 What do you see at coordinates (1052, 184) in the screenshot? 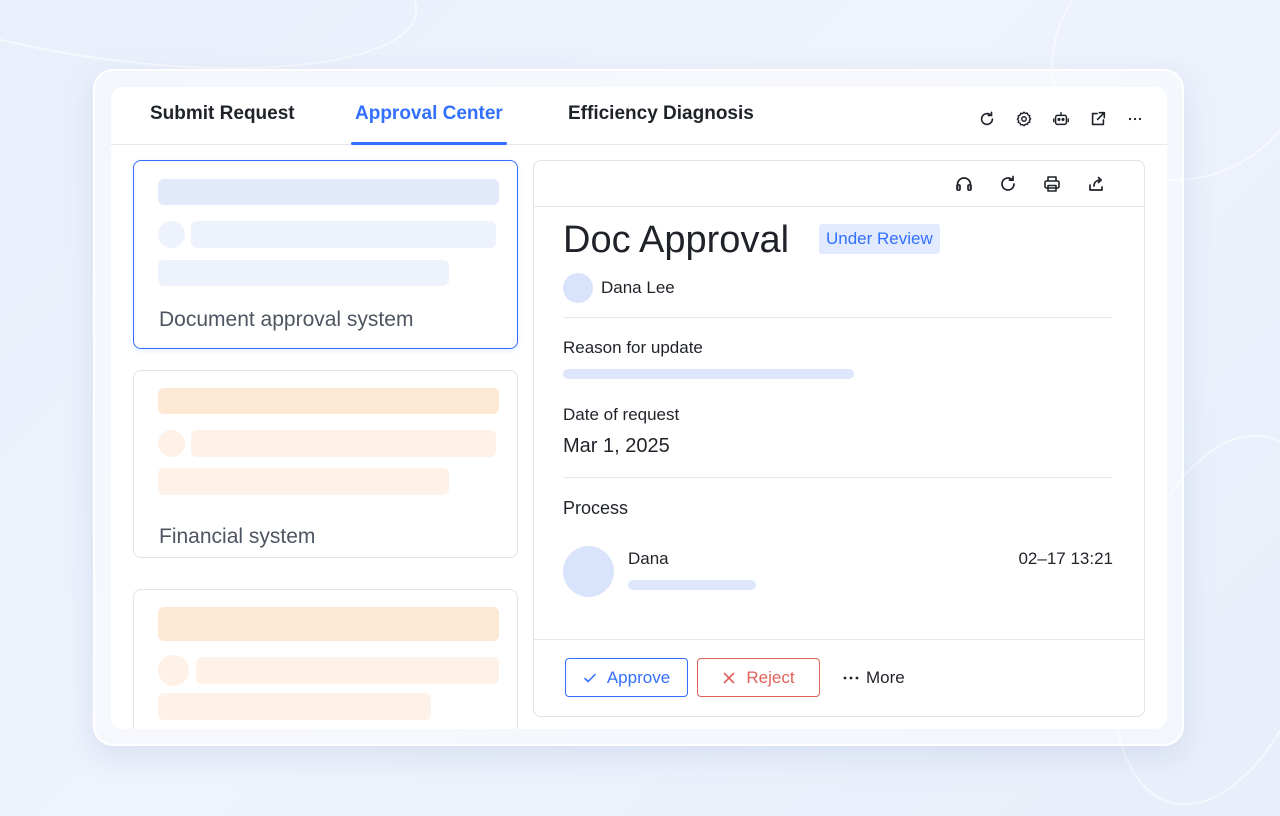
I see `print-icon` at bounding box center [1052, 184].